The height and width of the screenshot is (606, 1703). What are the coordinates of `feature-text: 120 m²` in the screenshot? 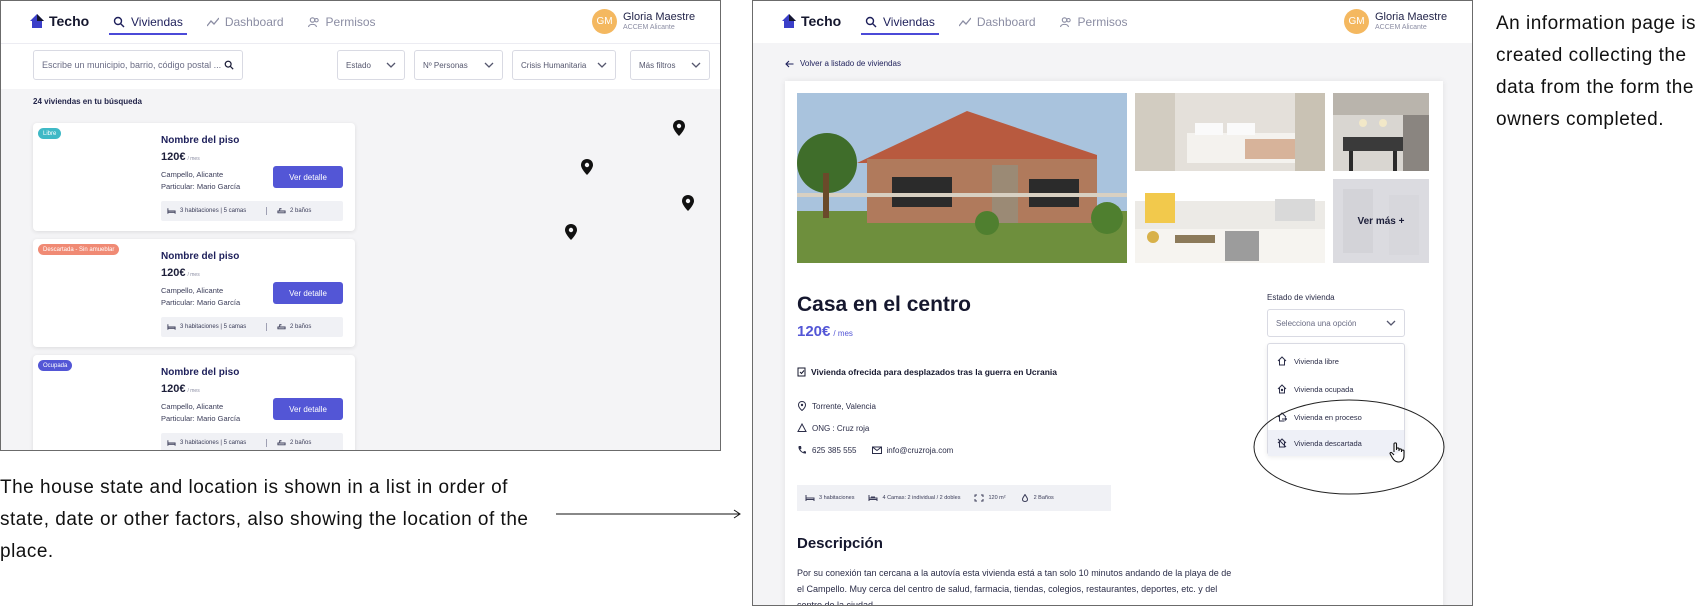 It's located at (997, 498).